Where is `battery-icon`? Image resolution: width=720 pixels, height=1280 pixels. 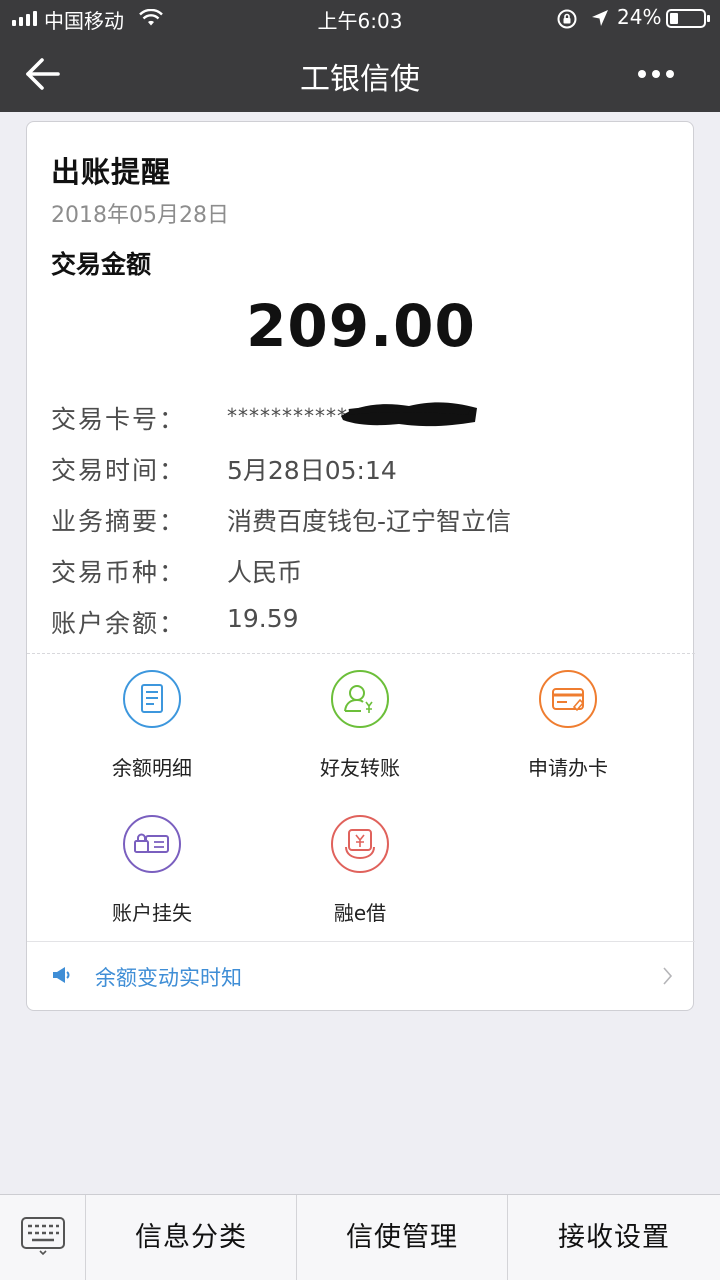 battery-icon is located at coordinates (688, 18).